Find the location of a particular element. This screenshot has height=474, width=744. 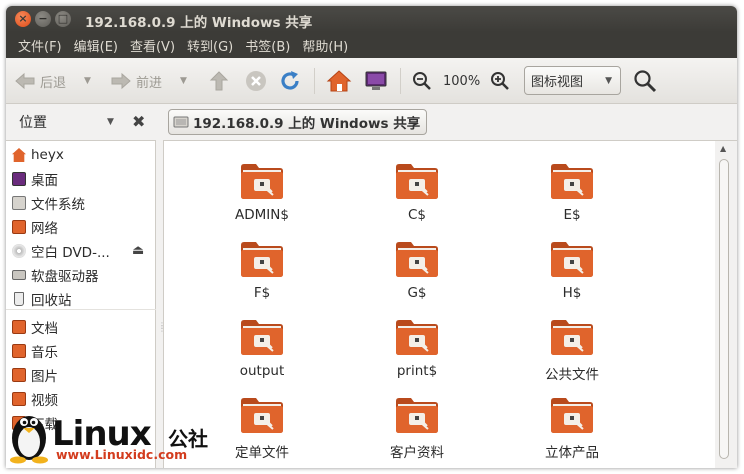

forward-history-dropdown-icon: ▼ is located at coordinates (183, 81).